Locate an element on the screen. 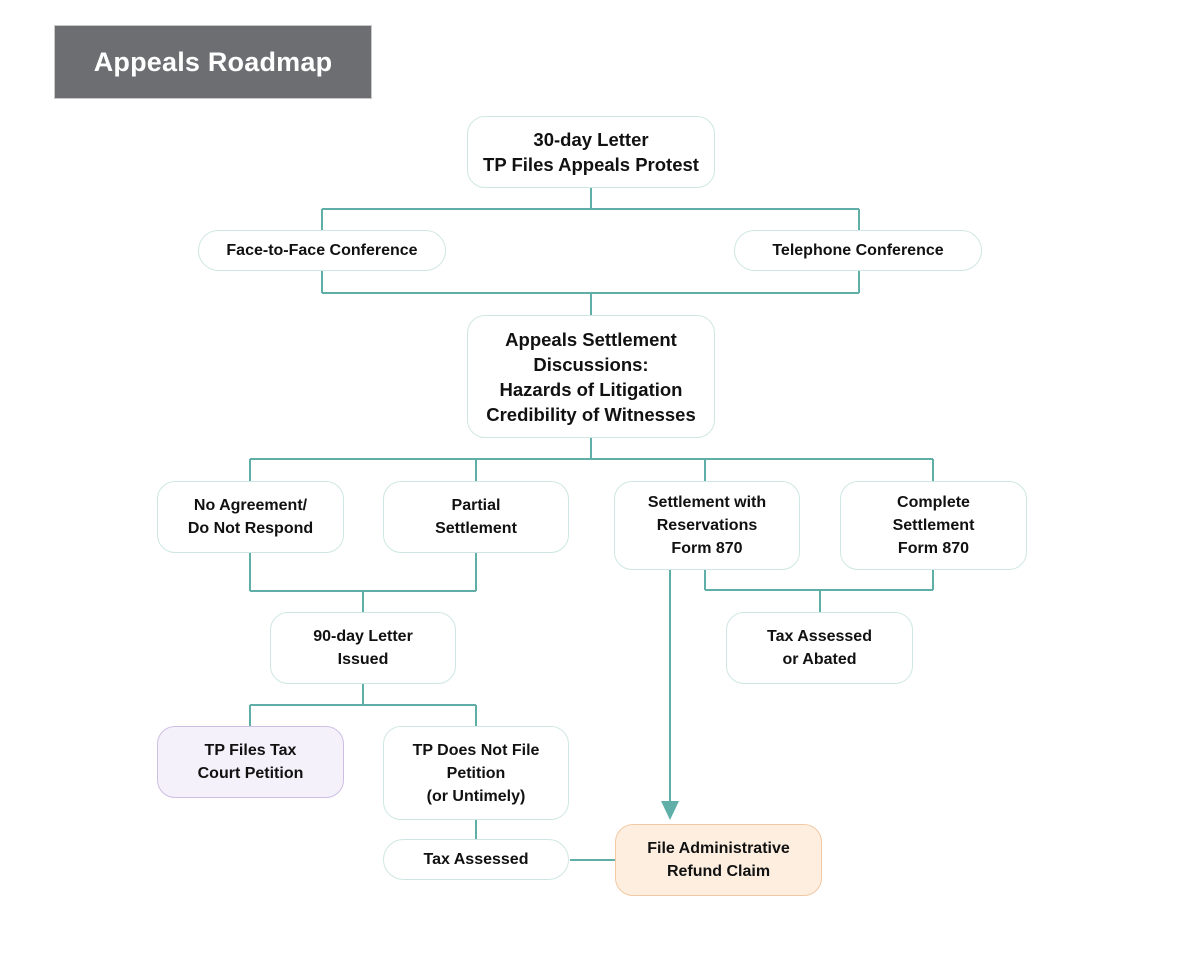 Image resolution: width=1200 pixels, height=972 pixels. node-tp-does-not-file-petition: TP Does Not File Petition (or Untimely) is located at coordinates (476, 773).